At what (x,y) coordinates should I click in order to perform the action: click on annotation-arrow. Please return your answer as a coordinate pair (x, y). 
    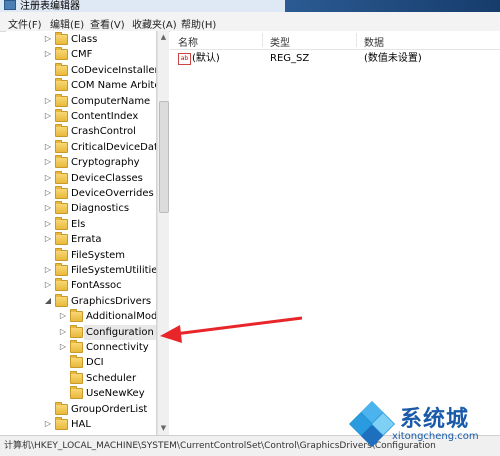
    Looking at the image, I should click on (231, 329).